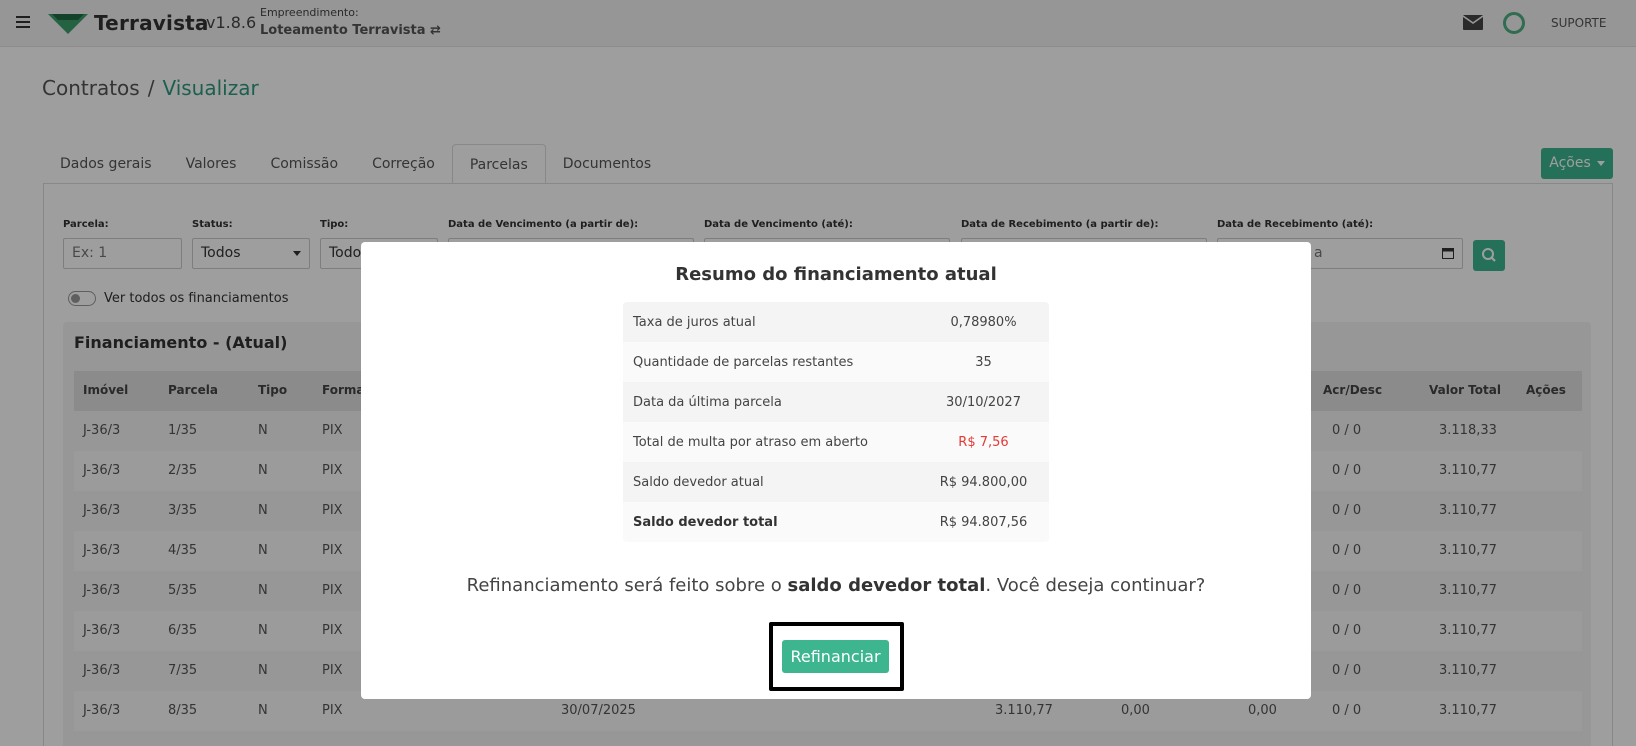 This screenshot has height=746, width=1636. I want to click on summary-row: Saldo devedor atual R$ 94.800,00, so click(836, 482).